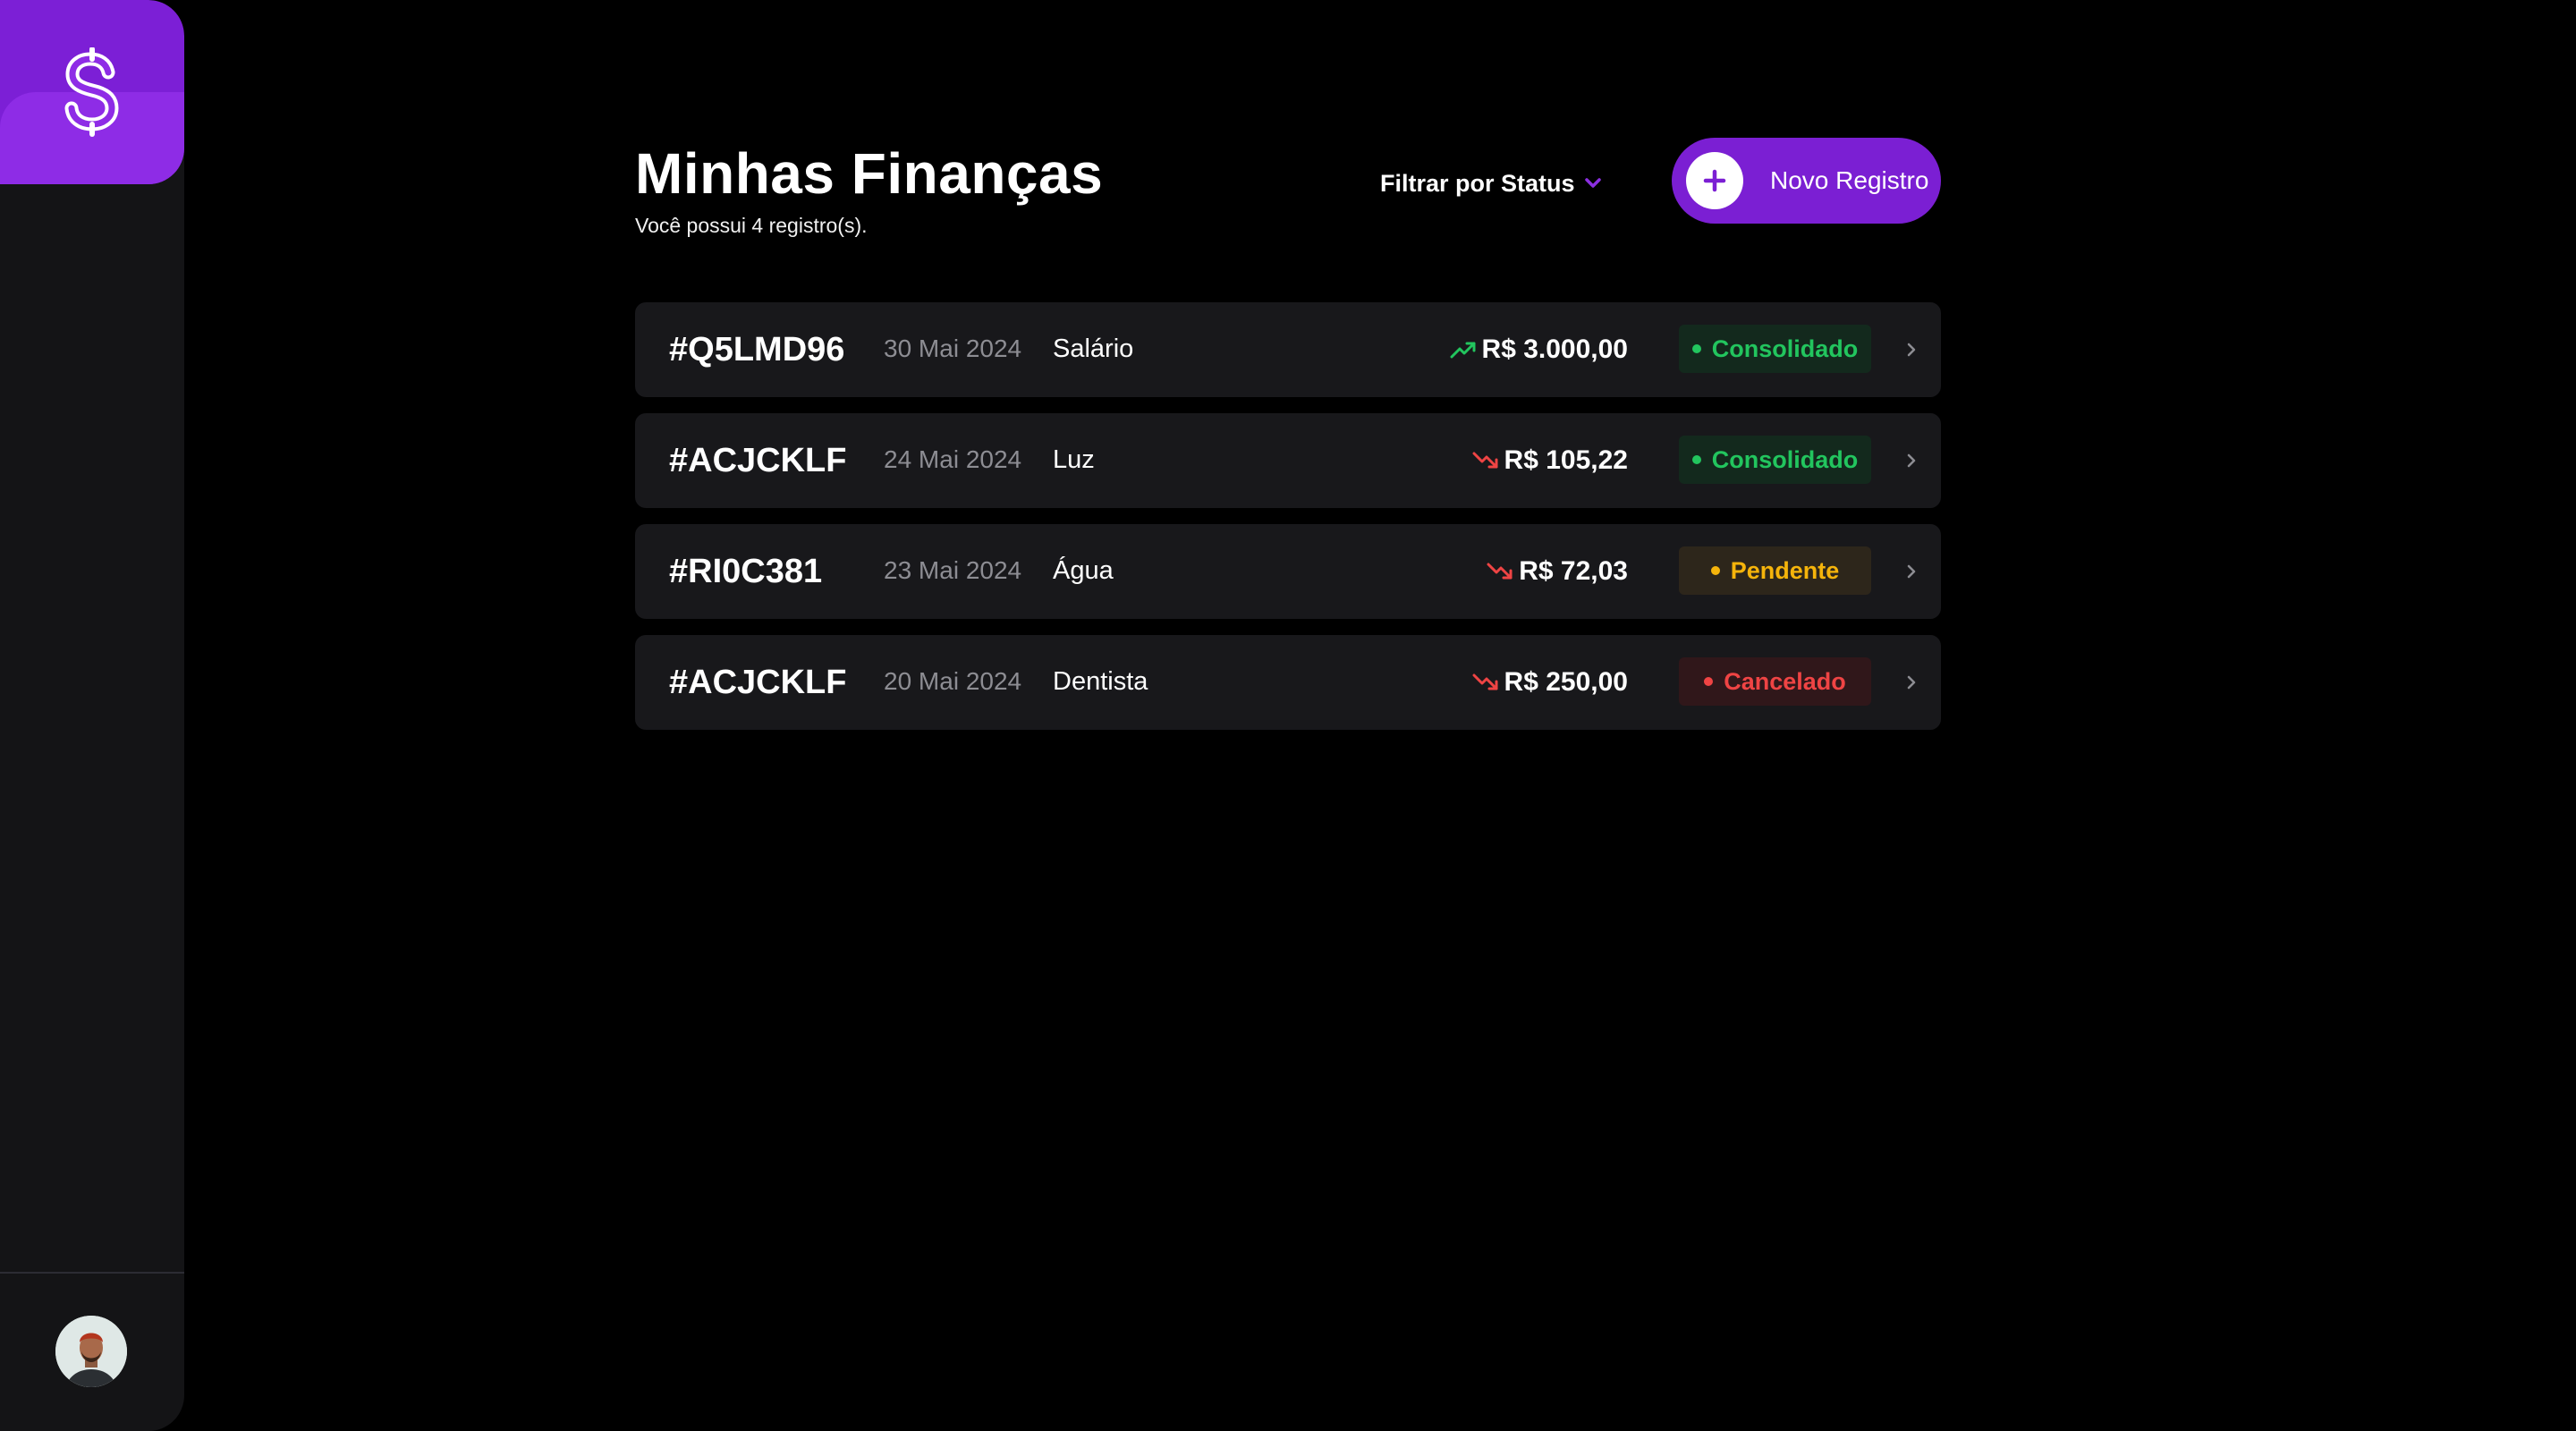 Image resolution: width=2576 pixels, height=1431 pixels. Describe the element at coordinates (1785, 681) in the screenshot. I see `status-label: Cancelado` at that location.